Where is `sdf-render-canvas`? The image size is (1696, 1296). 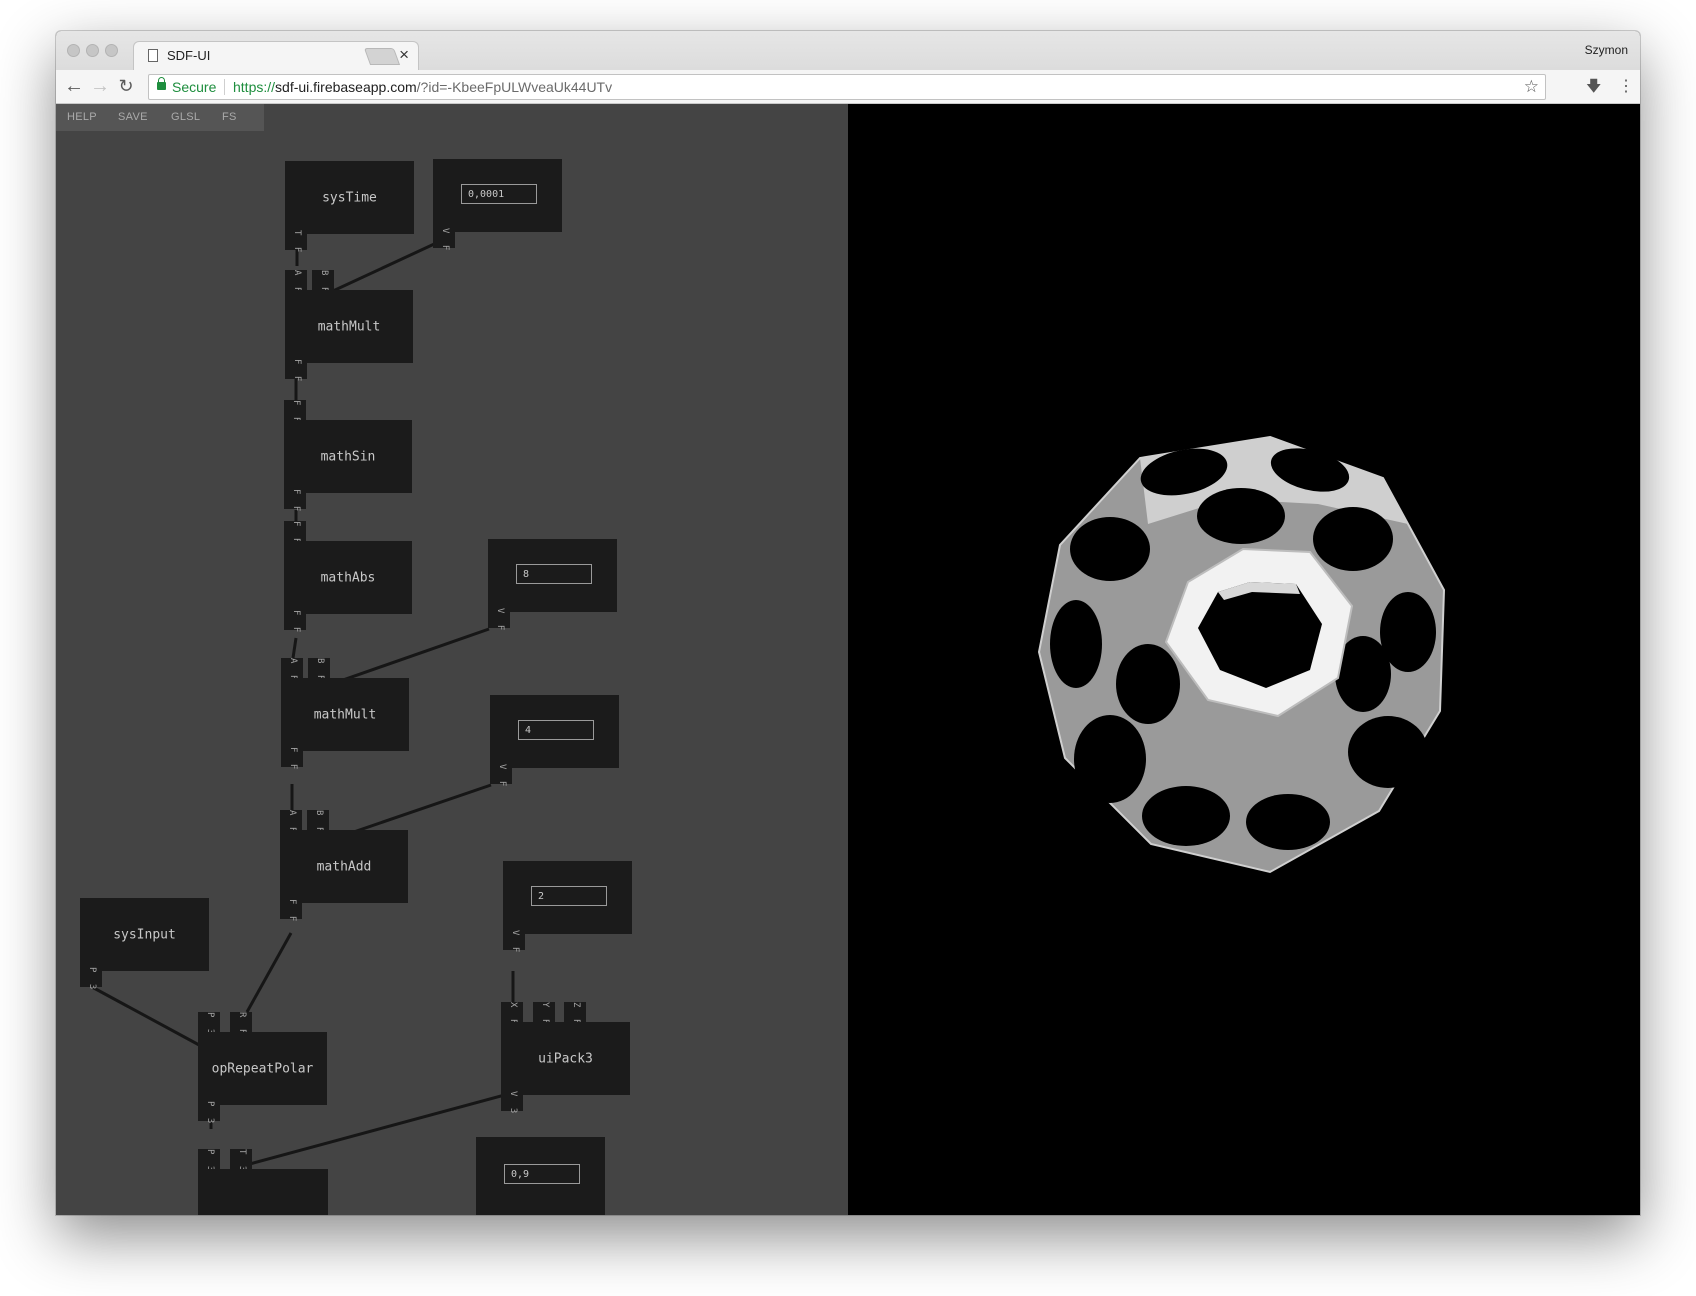 sdf-render-canvas is located at coordinates (1241, 654).